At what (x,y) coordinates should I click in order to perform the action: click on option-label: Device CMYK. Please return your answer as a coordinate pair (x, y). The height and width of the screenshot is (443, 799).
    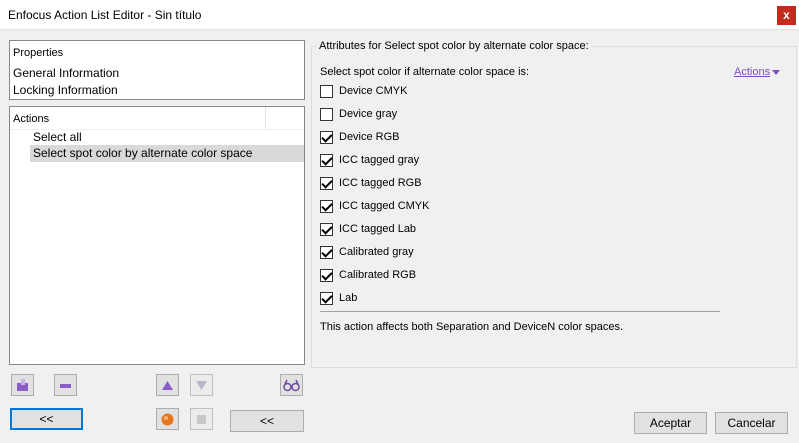
    Looking at the image, I should click on (373, 91).